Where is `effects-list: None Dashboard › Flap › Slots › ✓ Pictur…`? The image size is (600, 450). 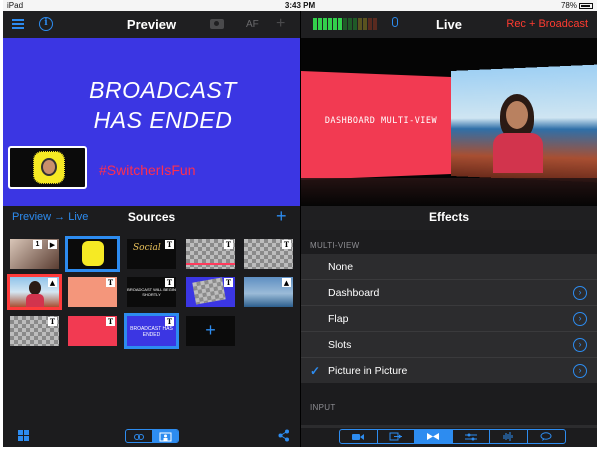 effects-list: None Dashboard › Flap › Slots › ✓ Pictur… is located at coordinates (449, 318).